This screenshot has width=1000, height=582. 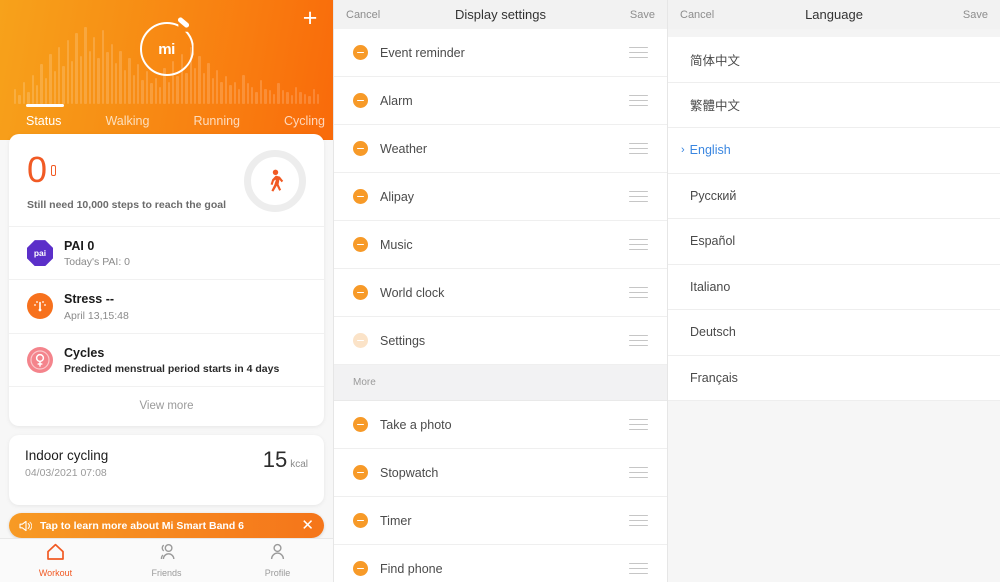 What do you see at coordinates (166, 49) in the screenshot?
I see `mi-logo-text: mi` at bounding box center [166, 49].